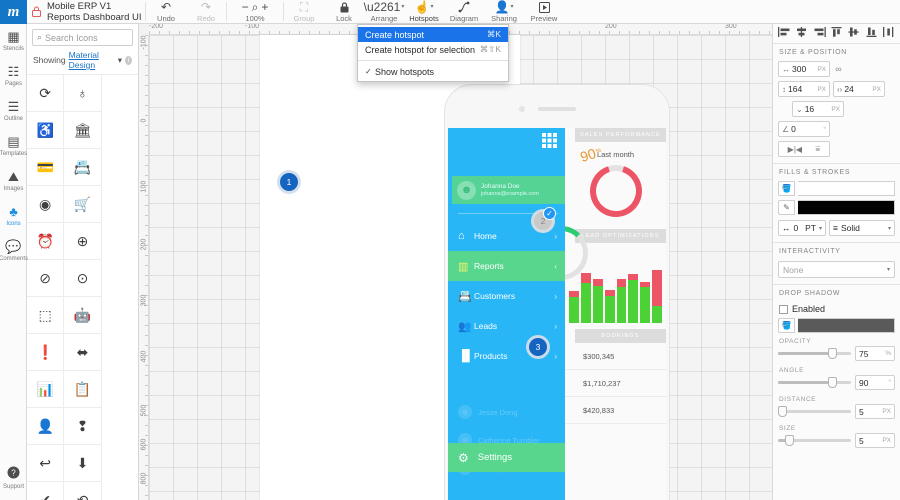 This screenshot has width=900, height=500. What do you see at coordinates (83, 93) in the screenshot?
I see `accessibility-icon: ♁` at bounding box center [83, 93].